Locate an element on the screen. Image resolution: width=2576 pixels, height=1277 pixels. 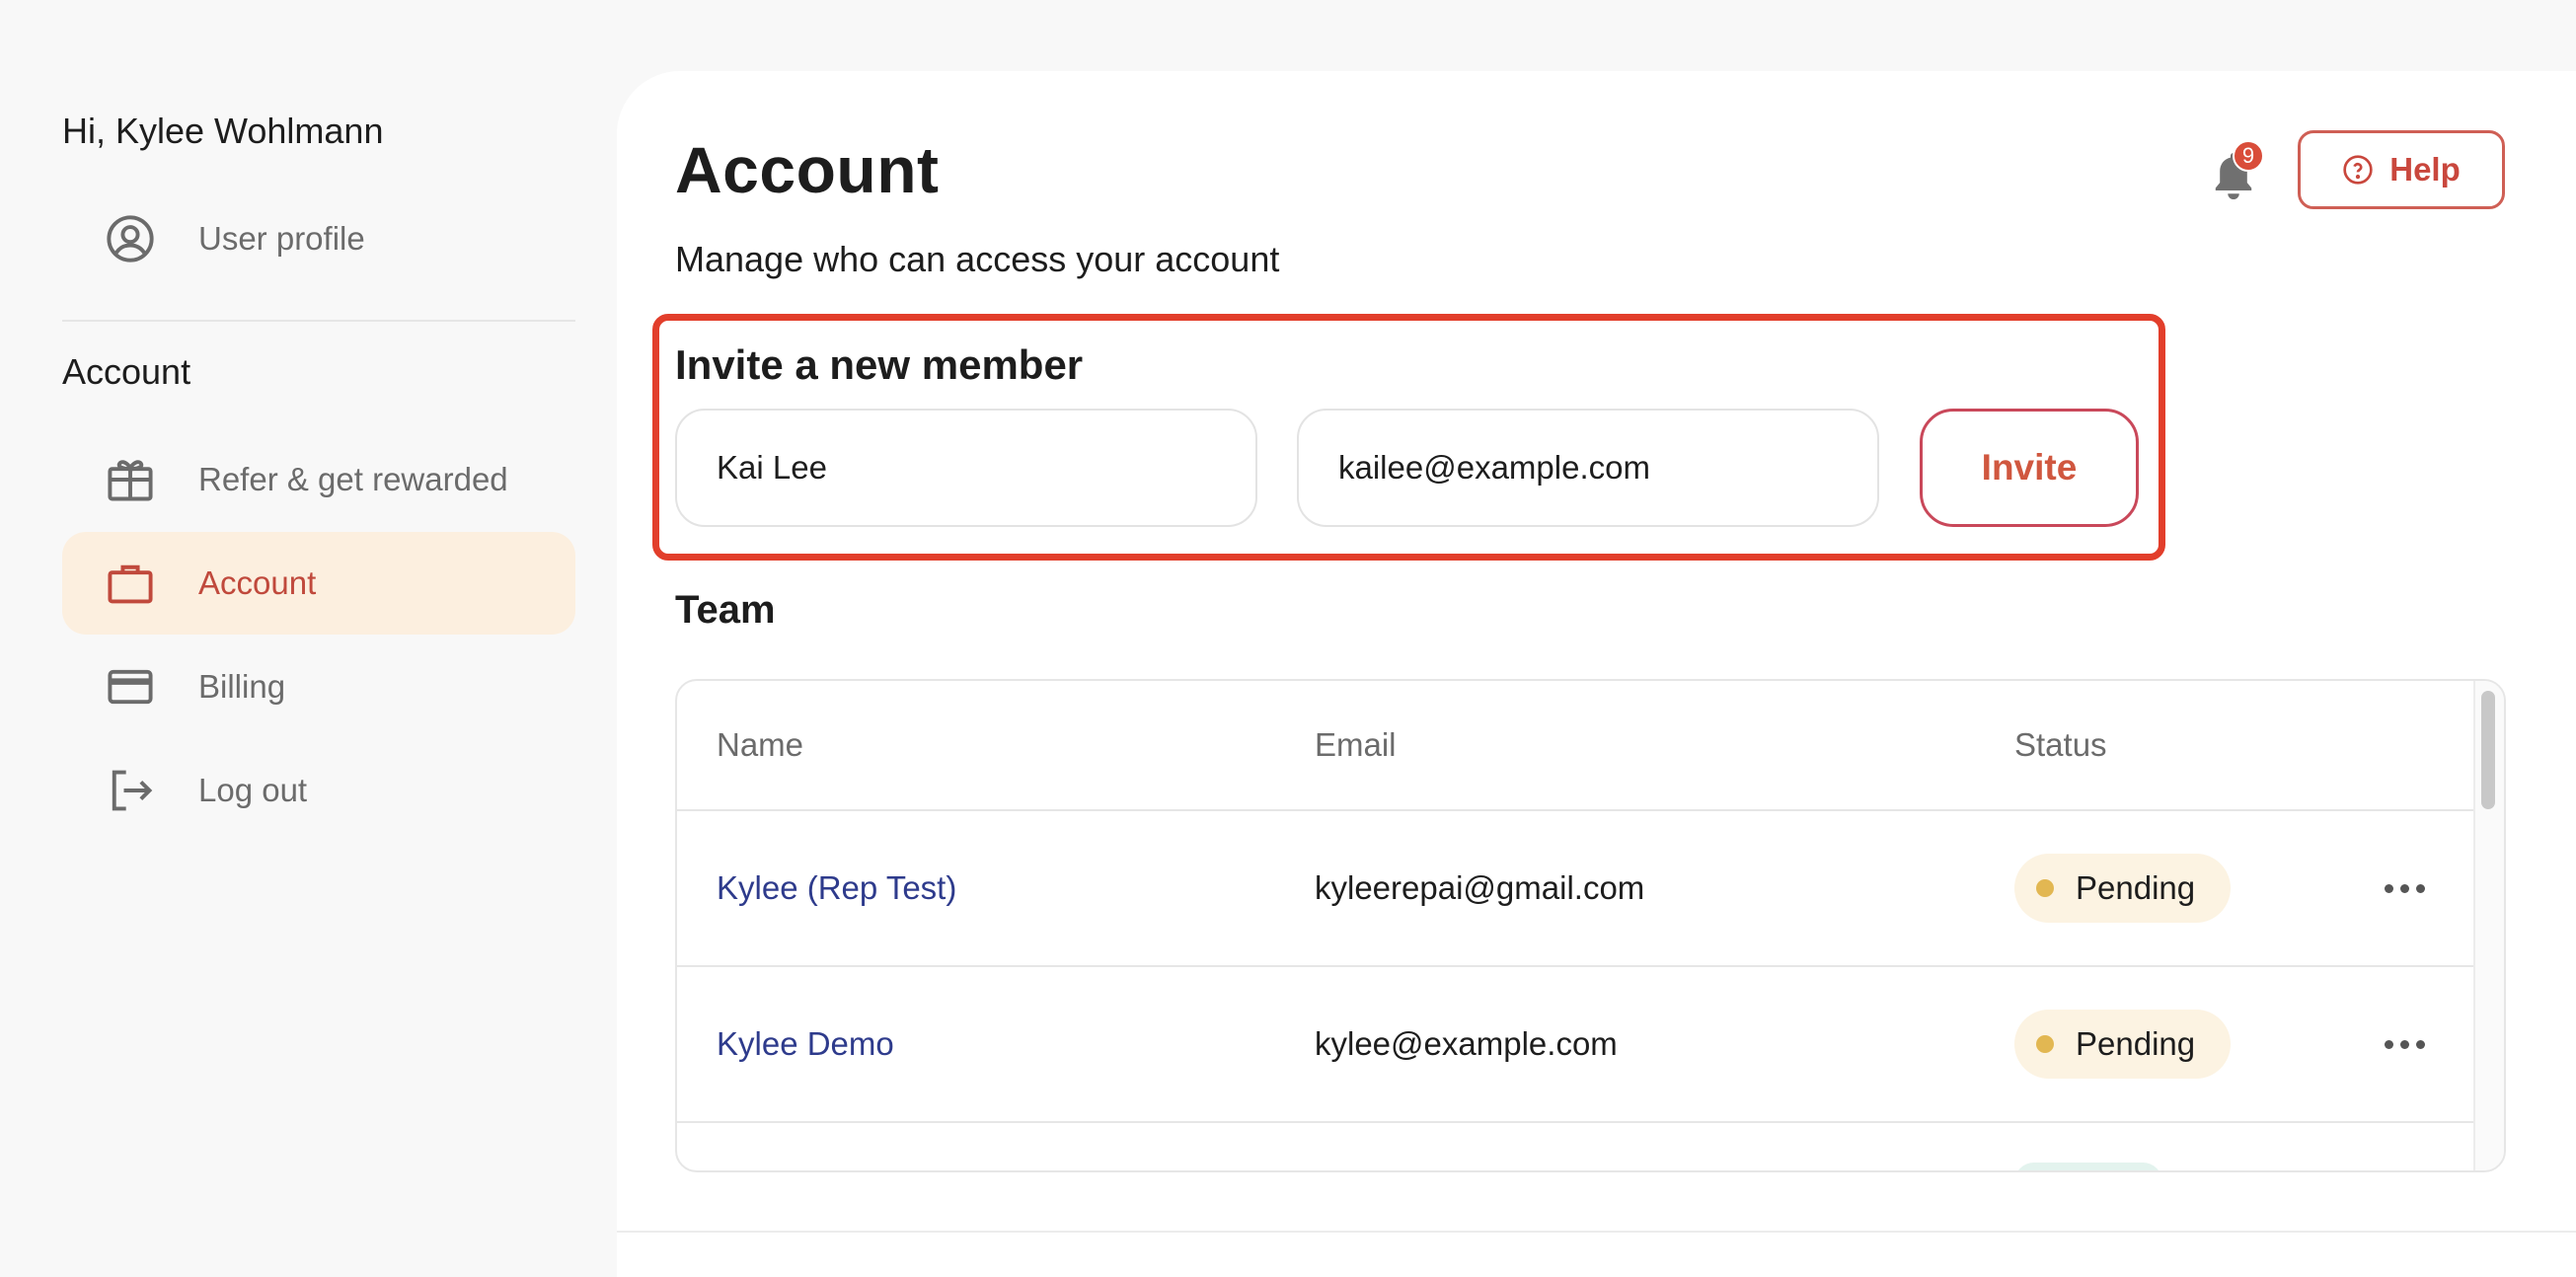
user-circle-icon is located at coordinates (130, 238).